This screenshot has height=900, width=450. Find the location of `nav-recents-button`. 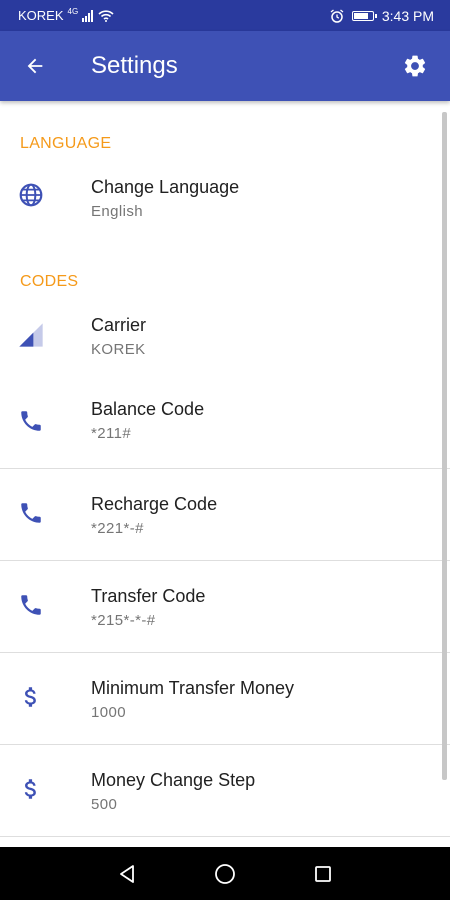

nav-recents-button is located at coordinates (323, 874).